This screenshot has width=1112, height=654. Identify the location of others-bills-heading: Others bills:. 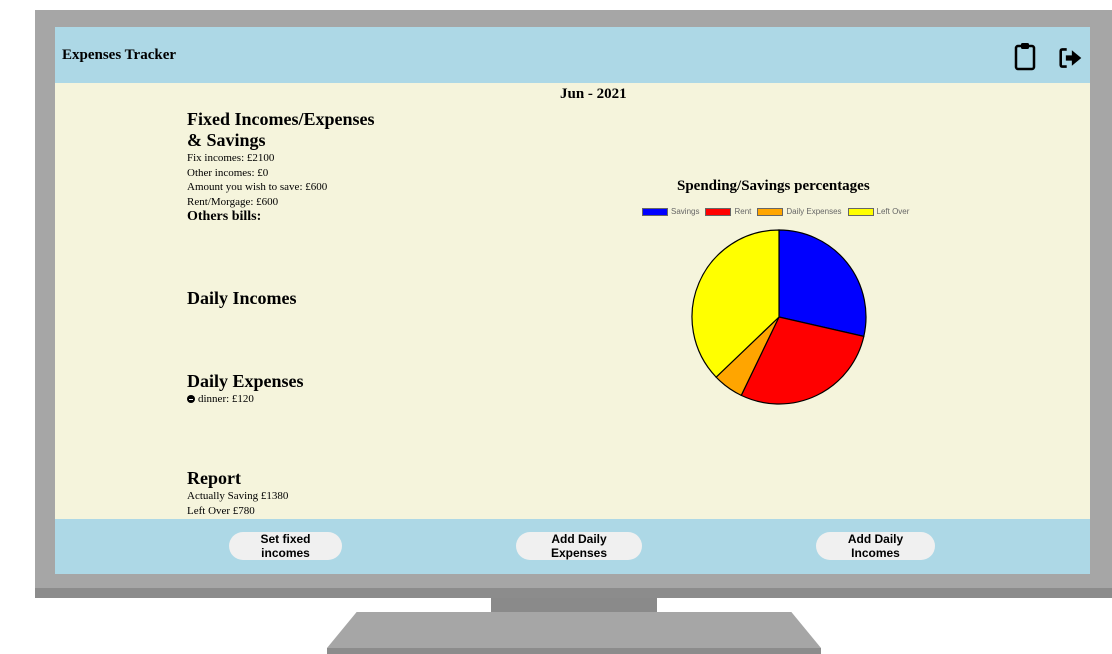
(224, 216).